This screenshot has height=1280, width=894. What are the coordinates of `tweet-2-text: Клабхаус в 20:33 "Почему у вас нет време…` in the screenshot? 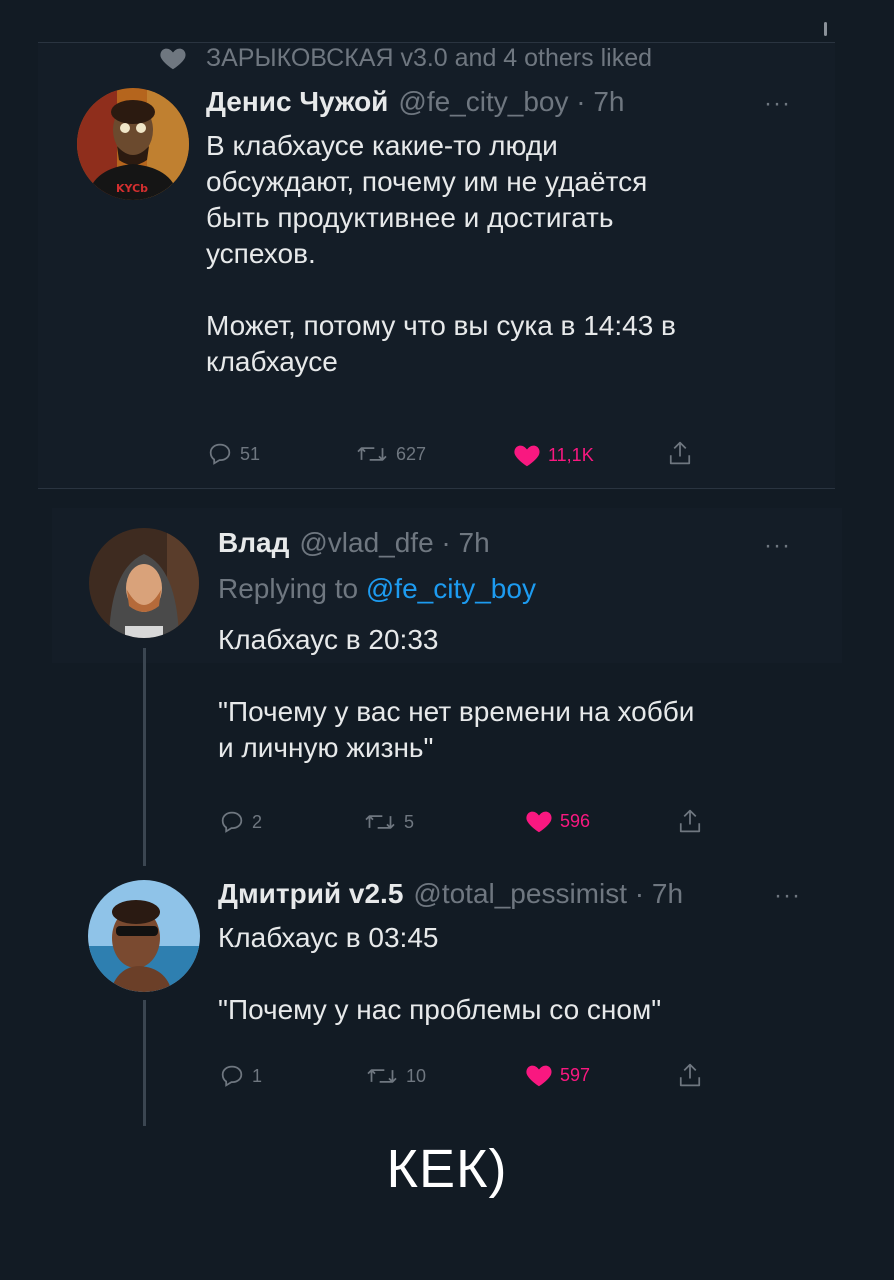 It's located at (456, 693).